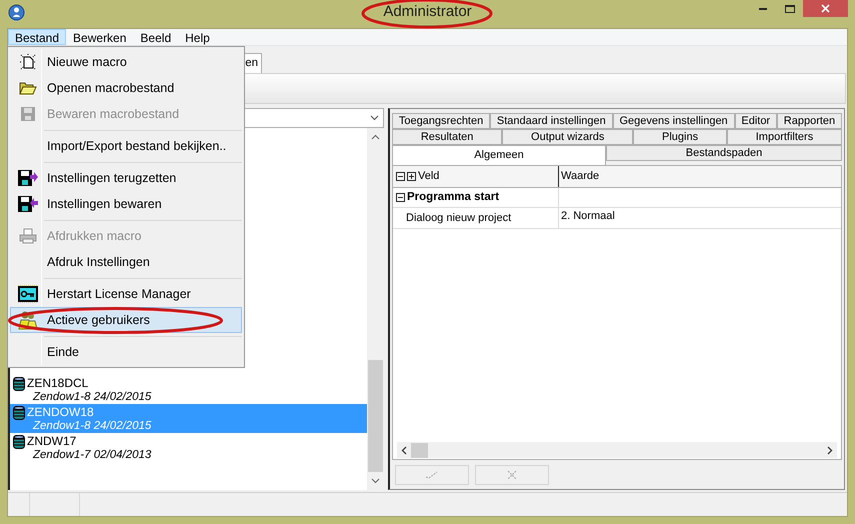 Image resolution: width=855 pixels, height=524 pixels. What do you see at coordinates (27, 294) in the screenshot?
I see `key-icon` at bounding box center [27, 294].